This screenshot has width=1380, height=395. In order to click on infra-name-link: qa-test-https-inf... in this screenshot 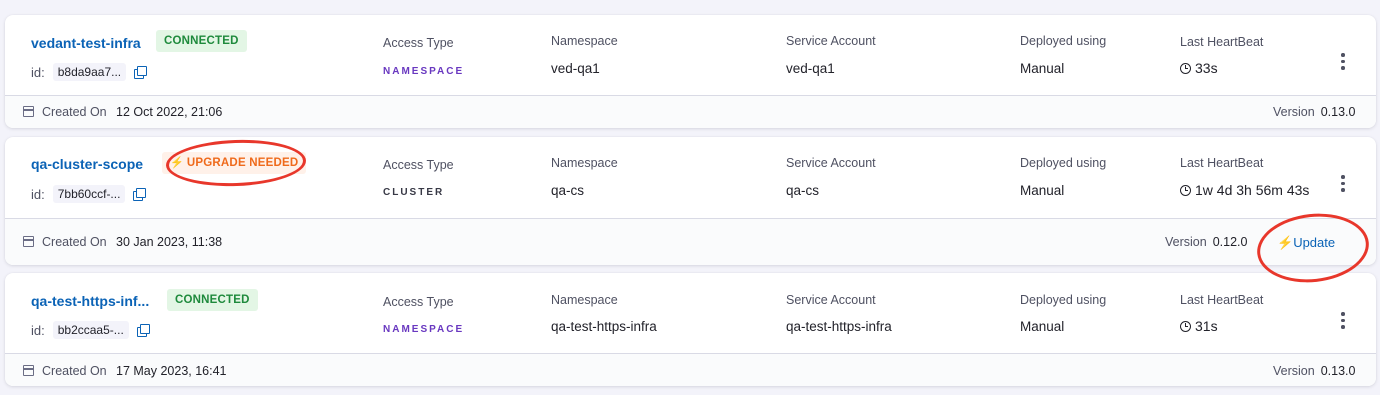, I will do `click(90, 301)`.